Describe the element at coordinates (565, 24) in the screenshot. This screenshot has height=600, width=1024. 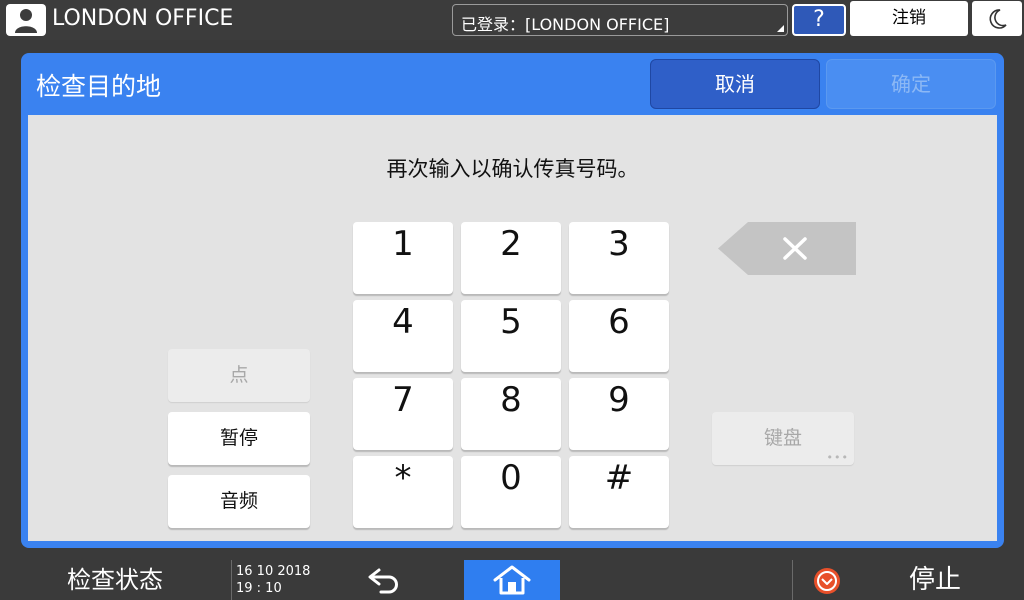
I see `login-status-text: 已登录：[LONDON OFFICE]` at that location.